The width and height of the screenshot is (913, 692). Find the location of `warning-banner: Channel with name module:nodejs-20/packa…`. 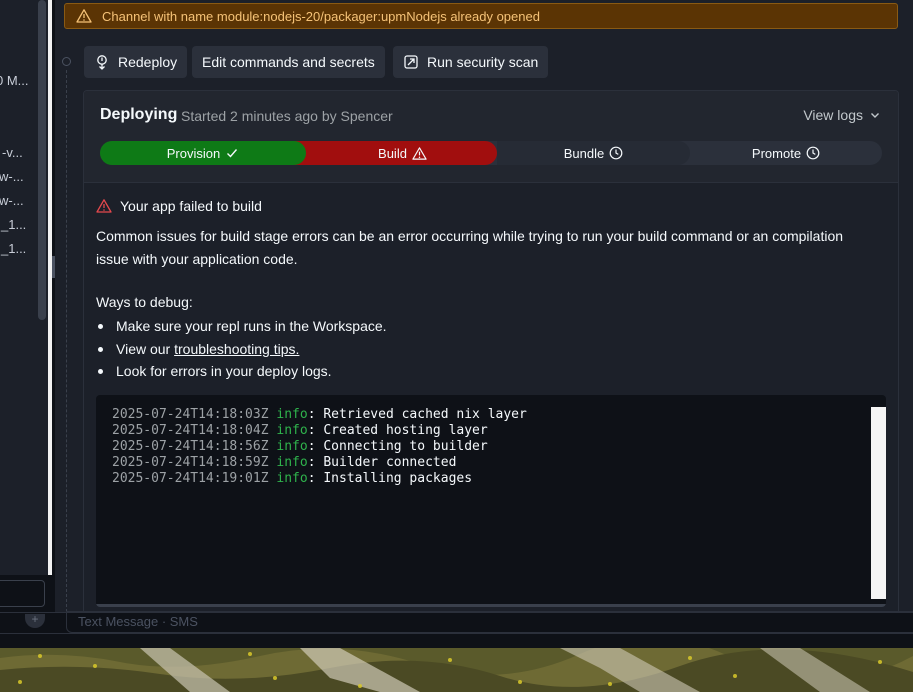

warning-banner: Channel with name module:nodejs-20/packa… is located at coordinates (481, 16).